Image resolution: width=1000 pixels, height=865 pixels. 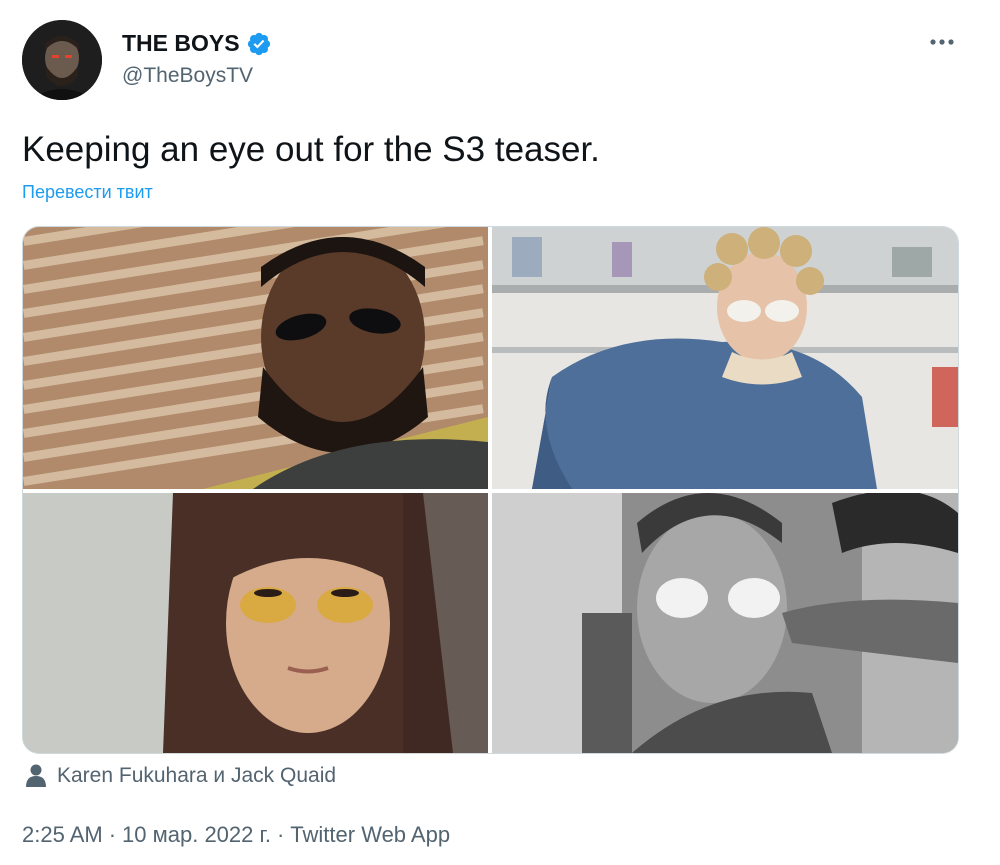 I want to click on author-name: THE BOYS, so click(x=197, y=43).